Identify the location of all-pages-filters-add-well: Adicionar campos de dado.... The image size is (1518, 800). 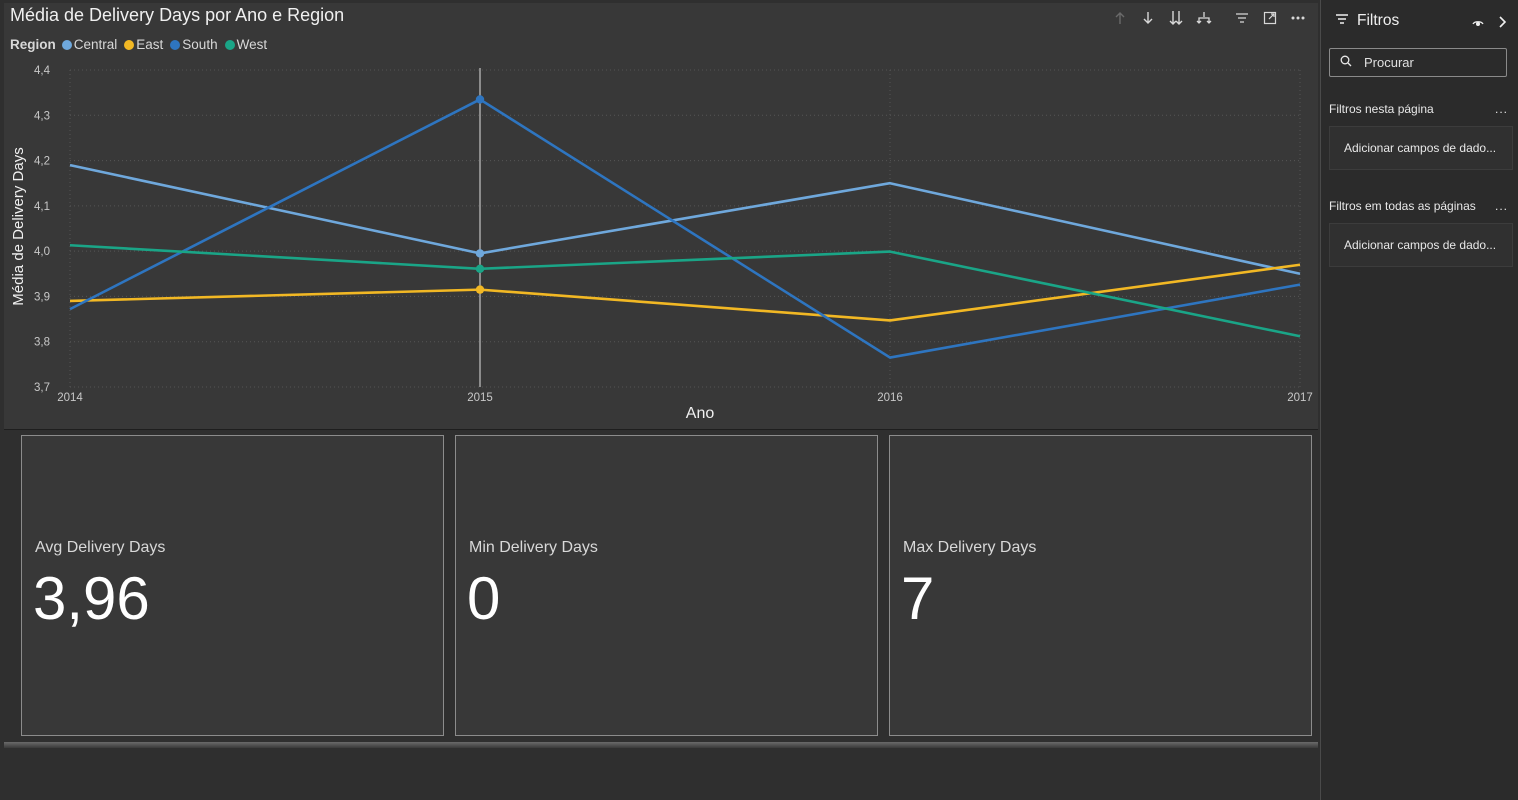
(1421, 245).